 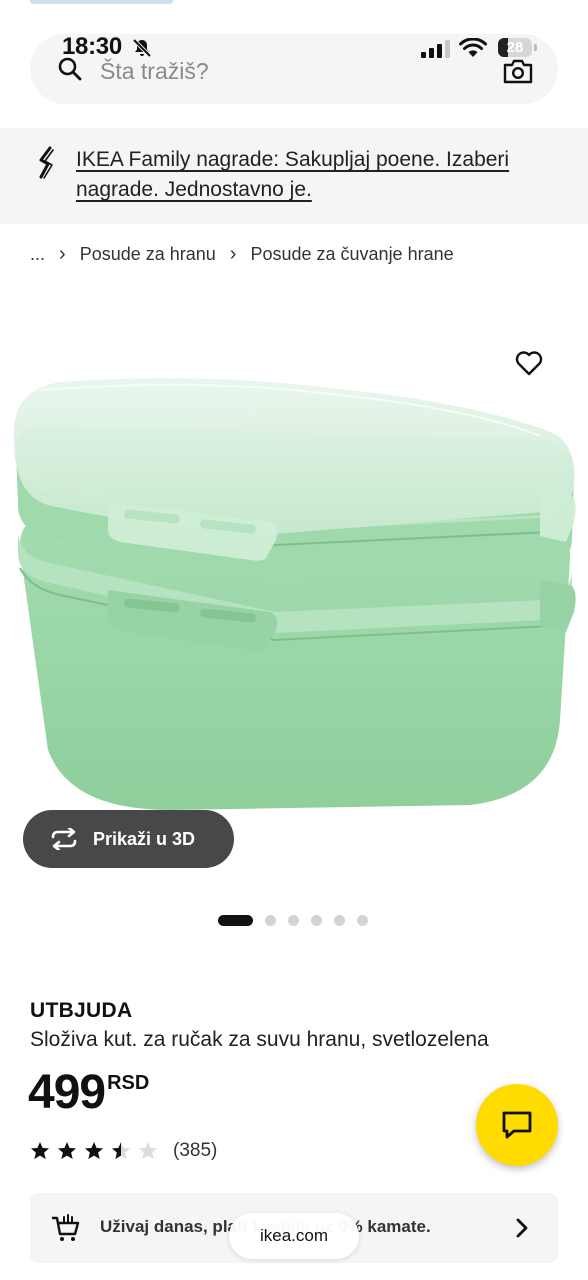 I want to click on battery-percent: 28, so click(x=515, y=47).